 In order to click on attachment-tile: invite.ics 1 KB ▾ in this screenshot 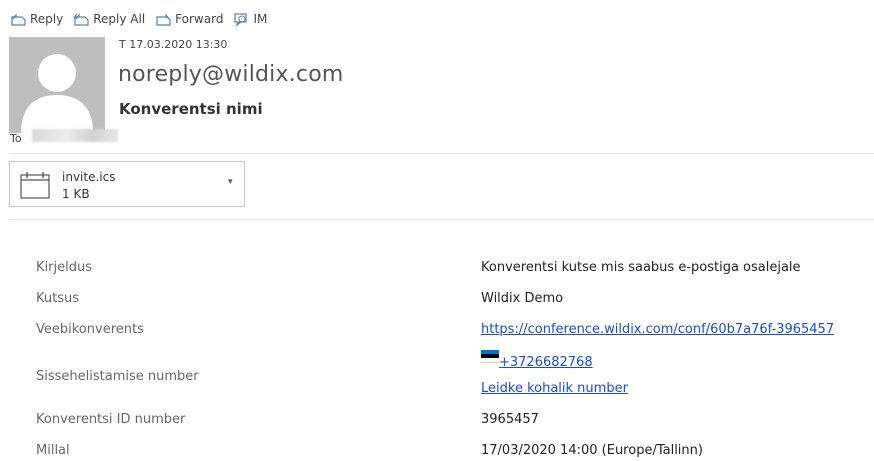, I will do `click(127, 184)`.